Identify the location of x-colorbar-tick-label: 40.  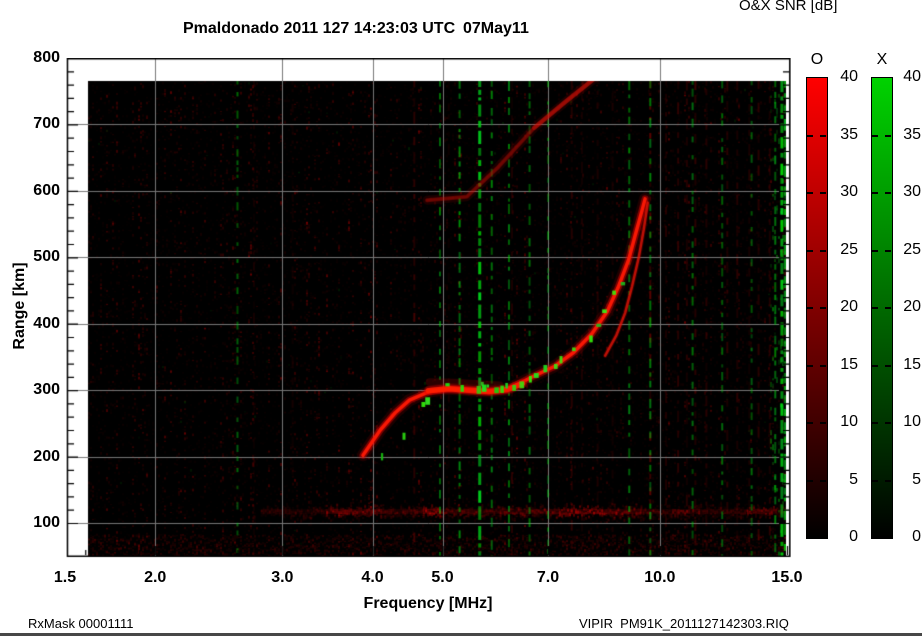
(912, 76).